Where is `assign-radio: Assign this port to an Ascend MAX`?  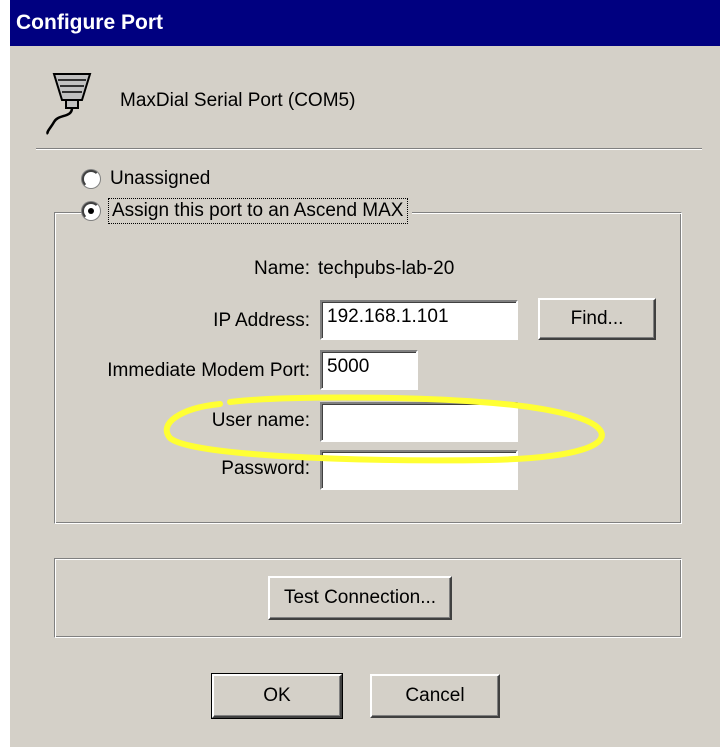 assign-radio: Assign this port to an Ascend MAX is located at coordinates (247, 211).